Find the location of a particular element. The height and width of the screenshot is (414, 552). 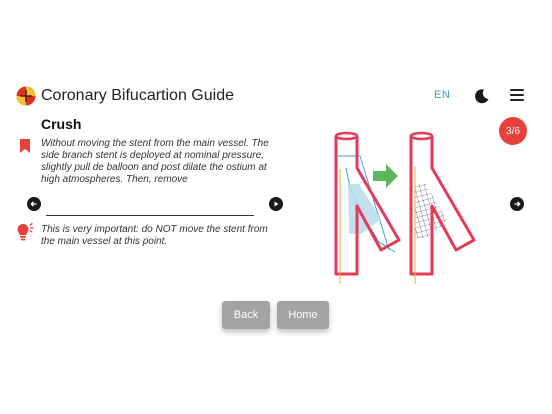

back-button: Back is located at coordinates (246, 315).